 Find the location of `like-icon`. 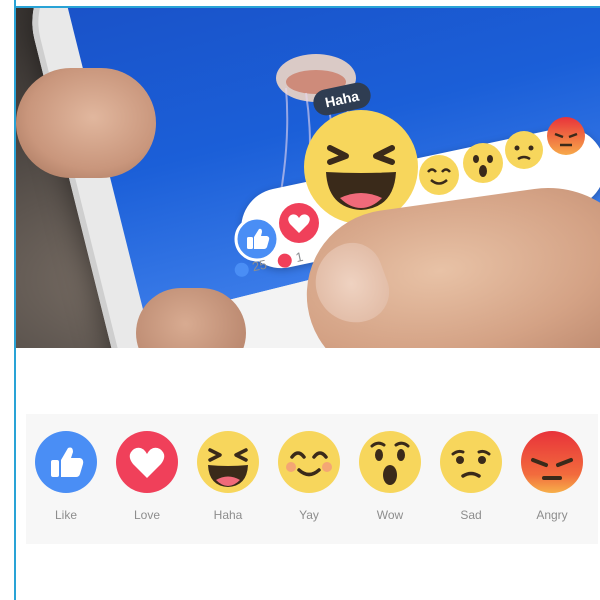

like-icon is located at coordinates (66, 462).